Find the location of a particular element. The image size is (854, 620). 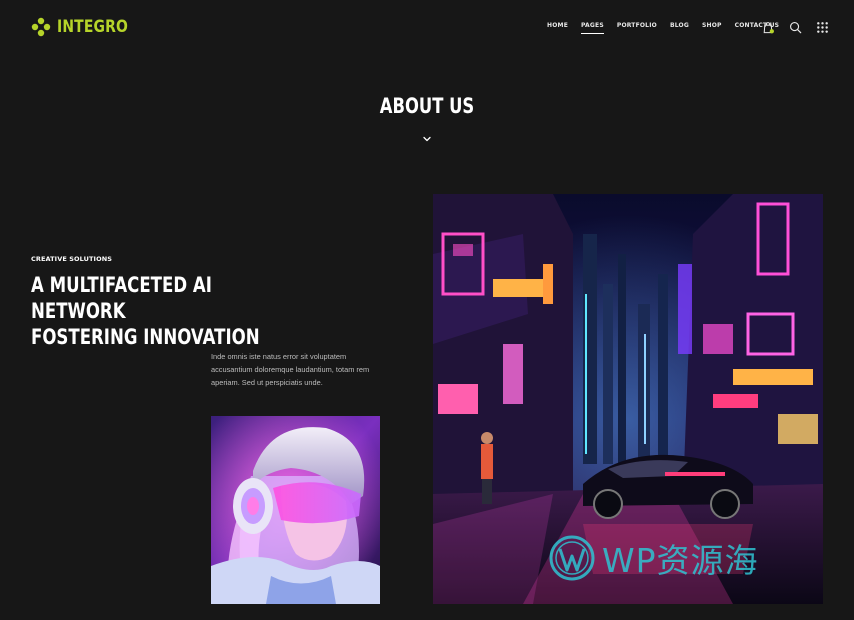

search-icon is located at coordinates (795, 27).